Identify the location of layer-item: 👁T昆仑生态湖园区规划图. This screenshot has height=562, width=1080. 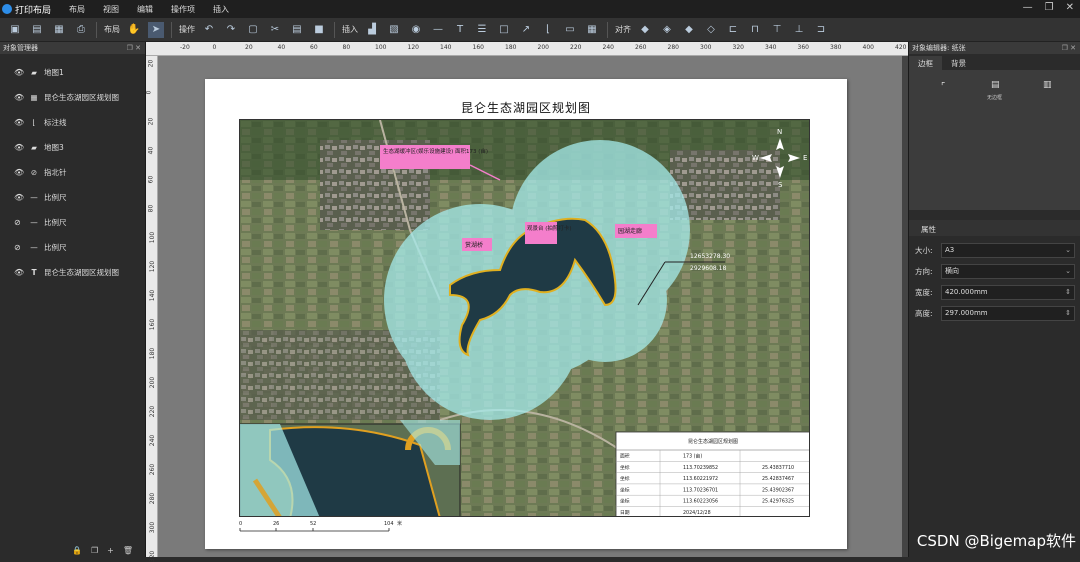
(72, 272).